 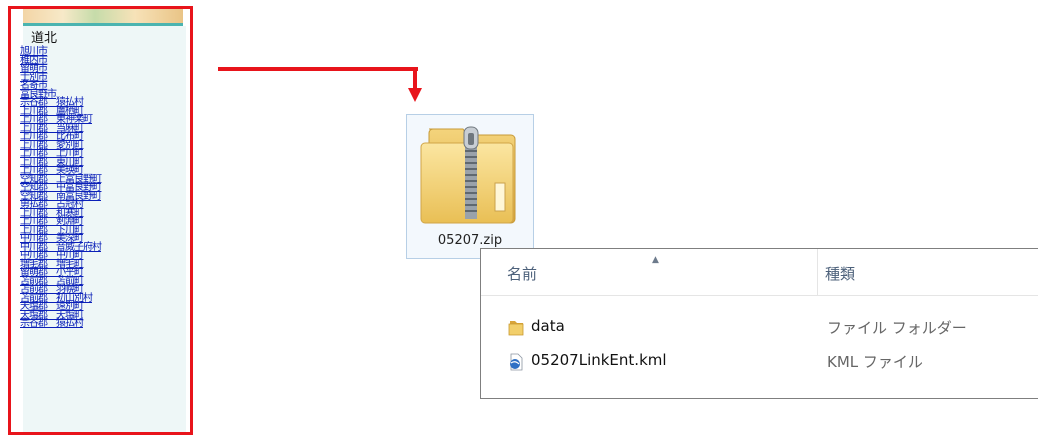 I want to click on file-name: data, so click(x=548, y=326).